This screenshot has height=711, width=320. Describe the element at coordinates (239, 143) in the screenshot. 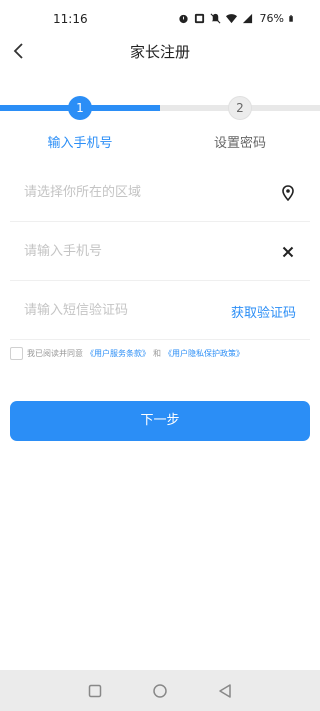

I see `step-2-label: 设置密码` at that location.